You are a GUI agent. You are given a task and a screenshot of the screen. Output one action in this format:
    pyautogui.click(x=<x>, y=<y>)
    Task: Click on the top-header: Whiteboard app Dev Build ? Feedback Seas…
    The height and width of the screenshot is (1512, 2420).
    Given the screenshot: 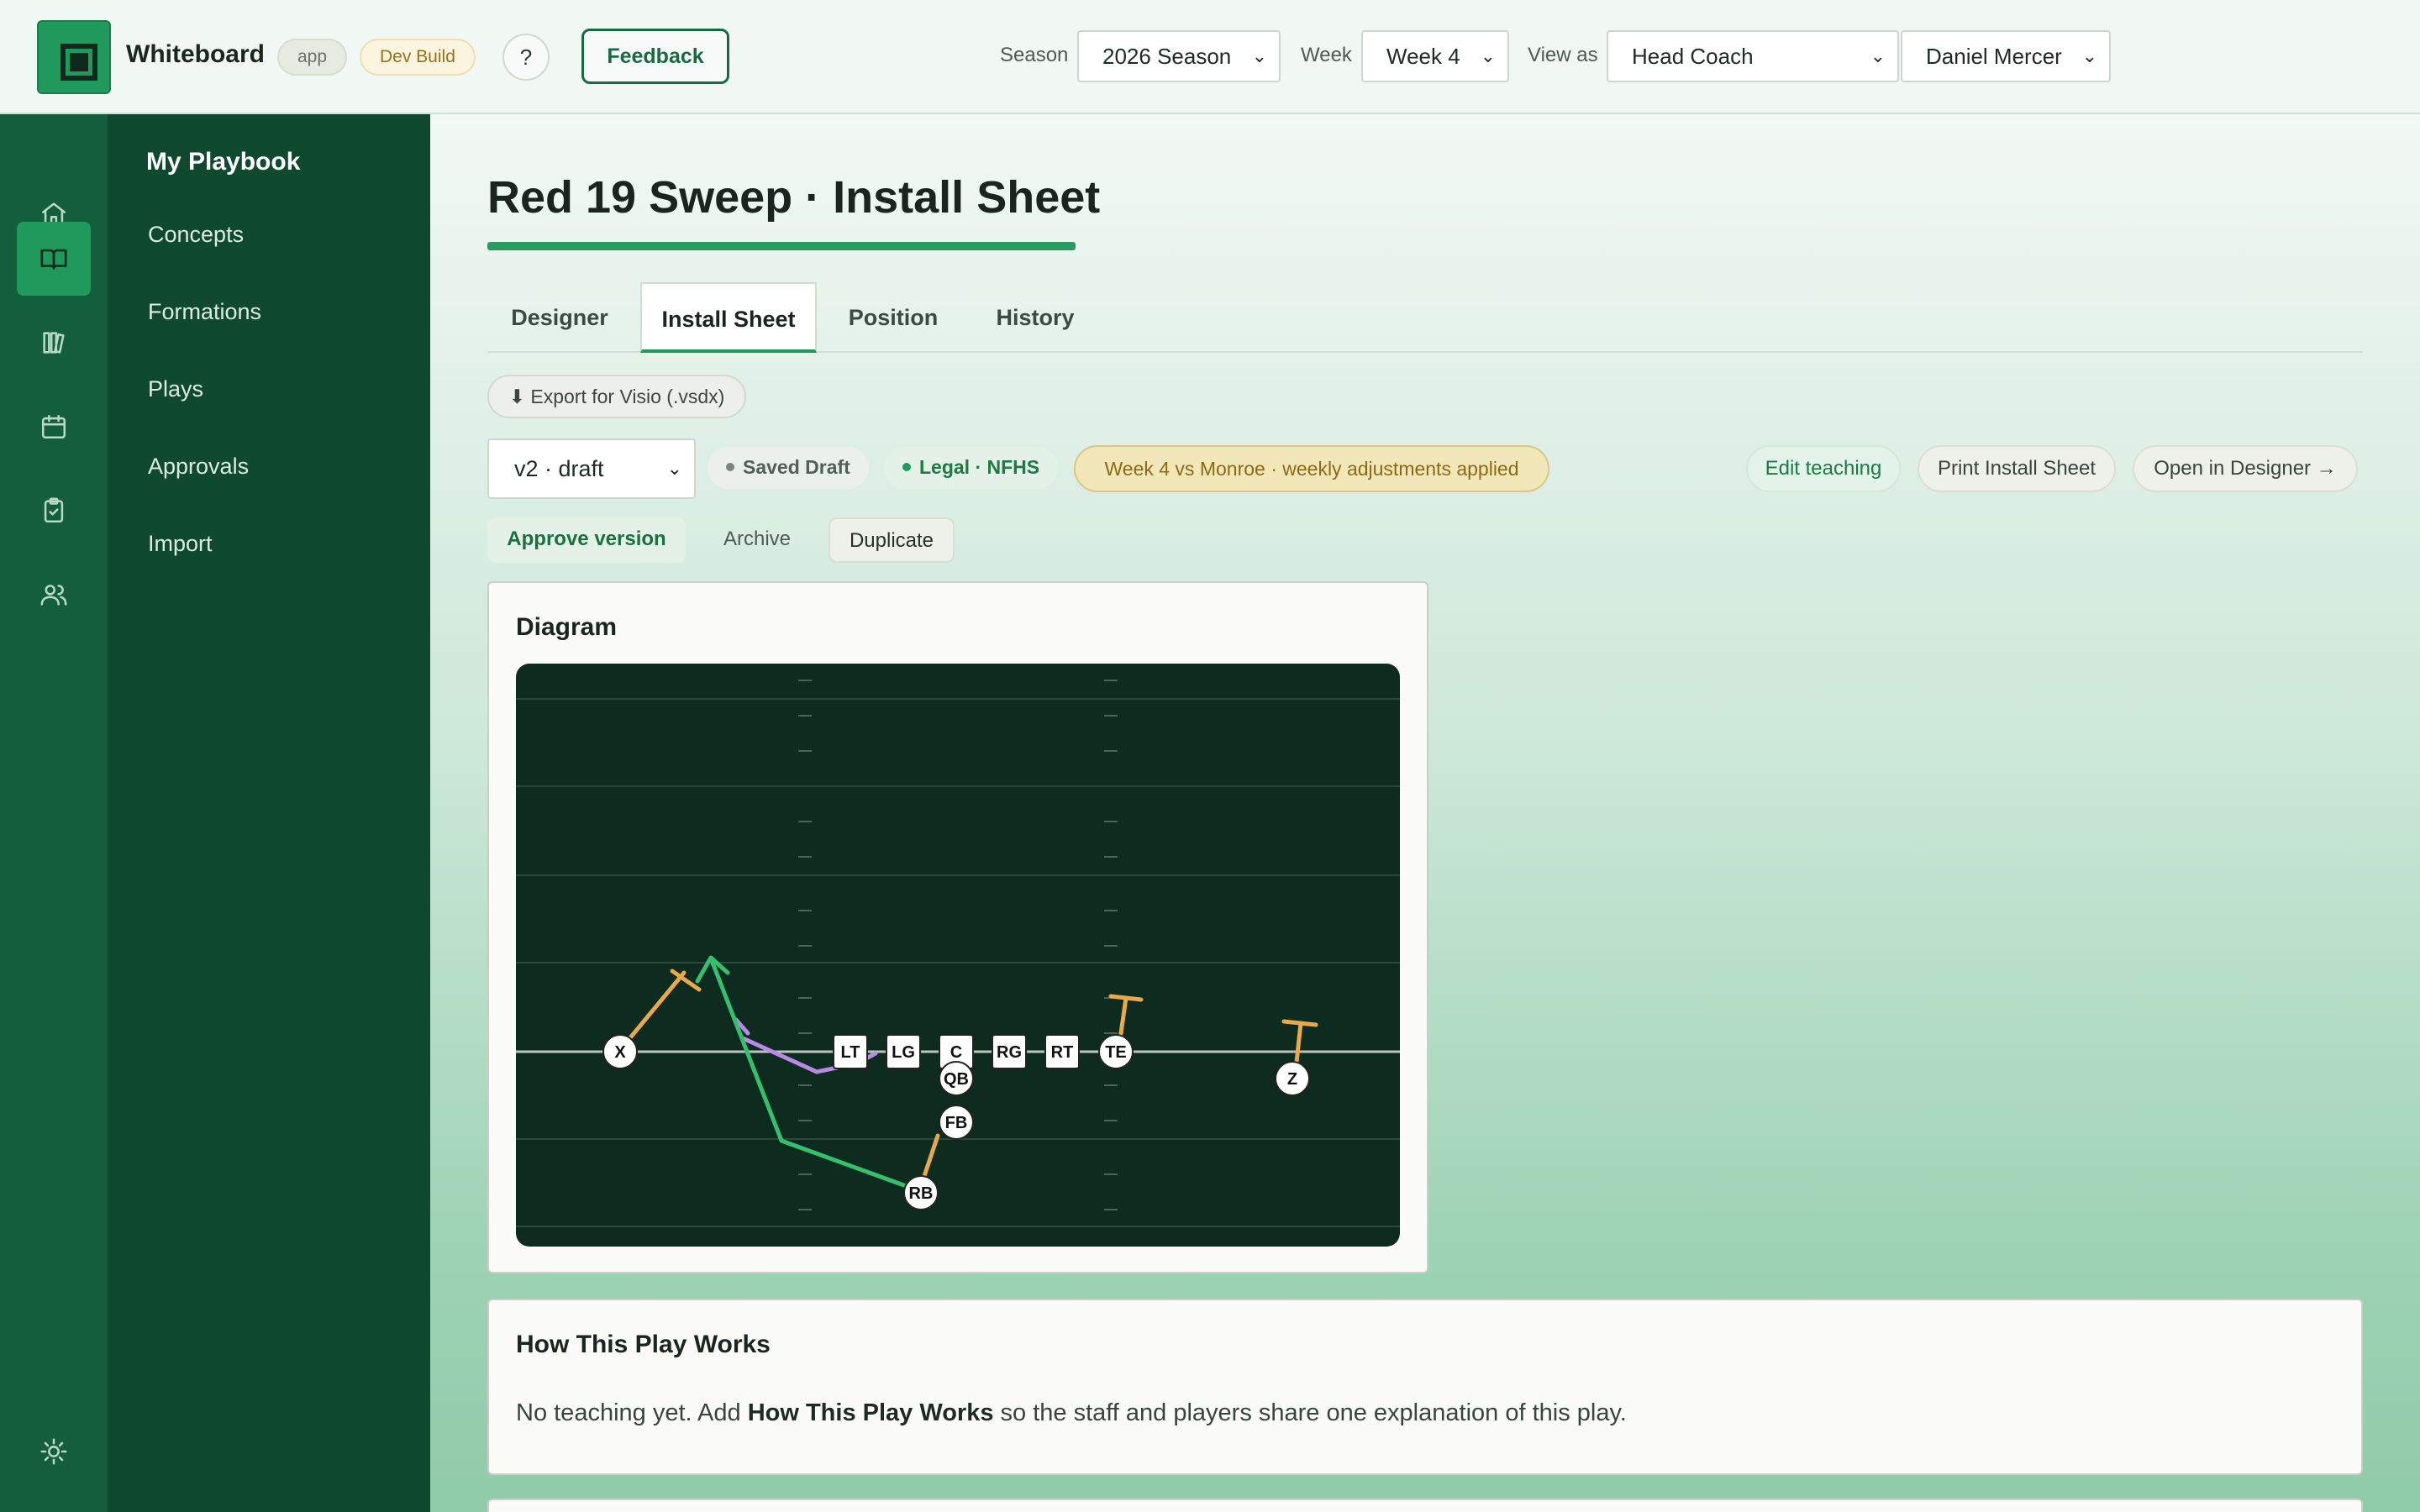 What is the action you would take?
    pyautogui.click(x=1210, y=57)
    